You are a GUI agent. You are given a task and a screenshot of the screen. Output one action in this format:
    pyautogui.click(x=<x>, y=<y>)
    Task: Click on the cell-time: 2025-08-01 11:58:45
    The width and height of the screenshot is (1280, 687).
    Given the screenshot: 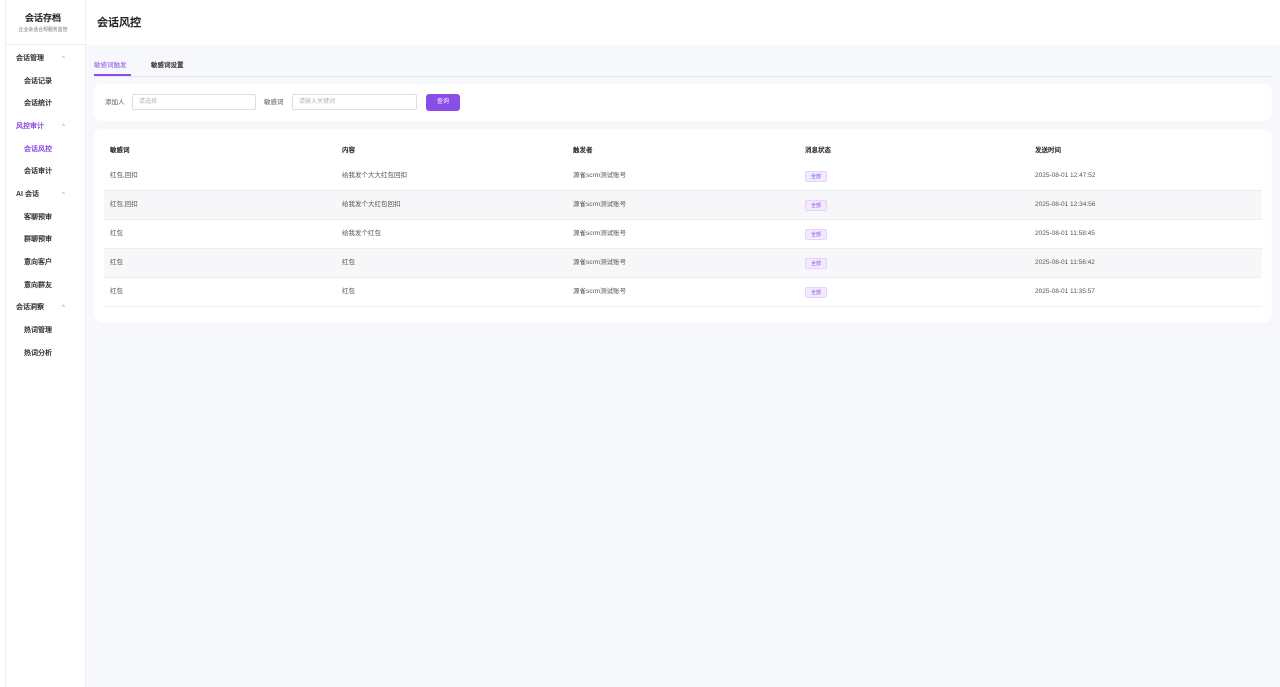 What is the action you would take?
    pyautogui.click(x=1065, y=233)
    